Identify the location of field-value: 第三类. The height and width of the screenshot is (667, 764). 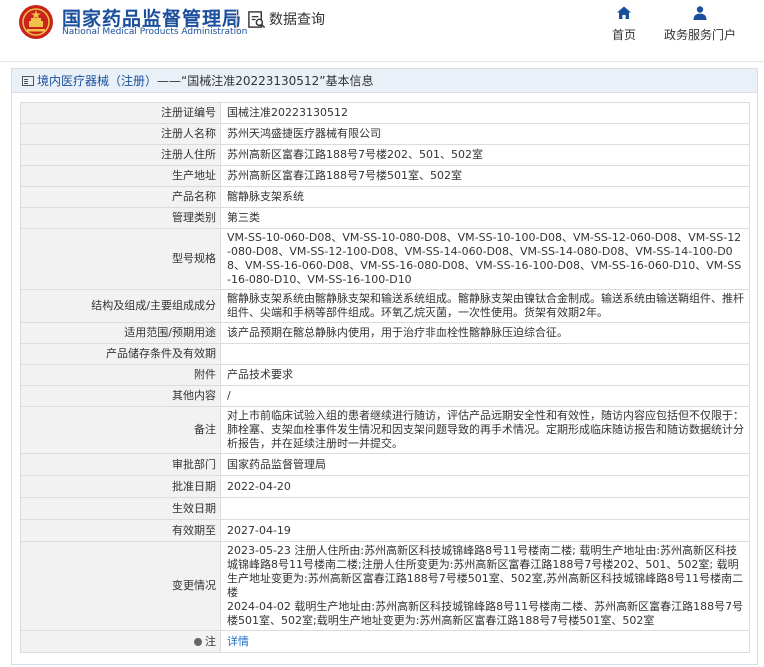
(485, 218).